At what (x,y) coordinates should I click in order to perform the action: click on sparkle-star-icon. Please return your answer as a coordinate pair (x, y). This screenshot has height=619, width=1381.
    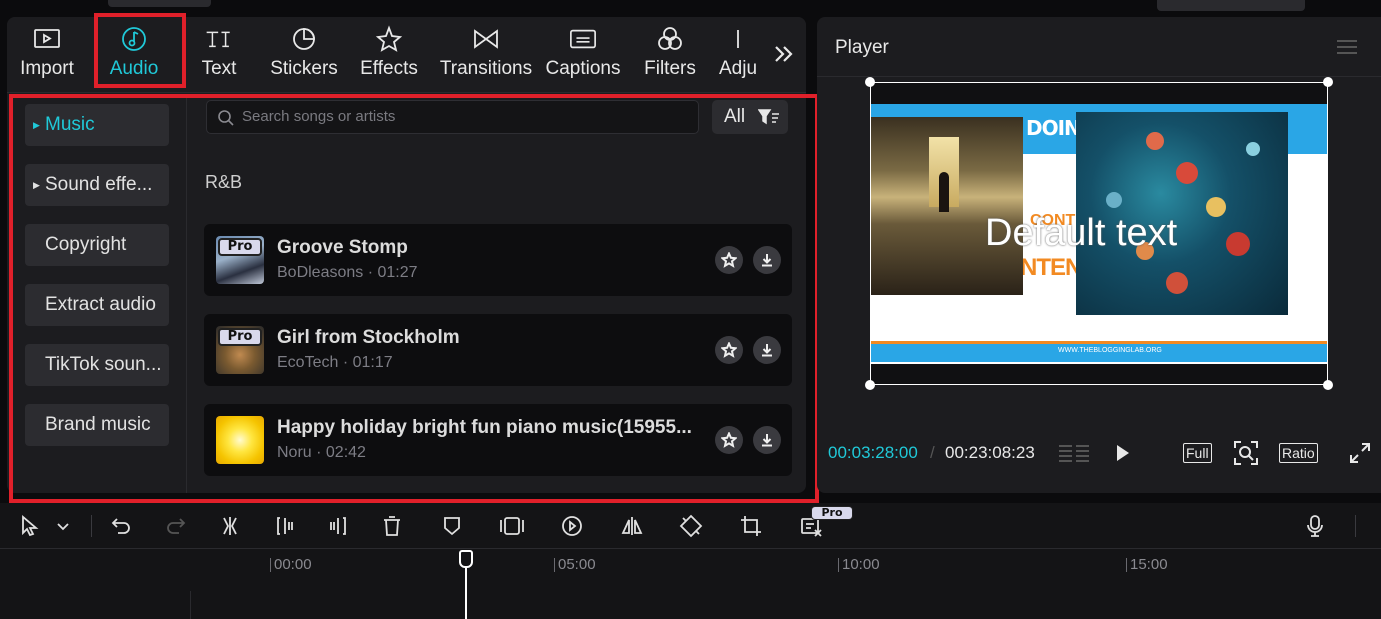
    Looking at the image, I should click on (389, 39).